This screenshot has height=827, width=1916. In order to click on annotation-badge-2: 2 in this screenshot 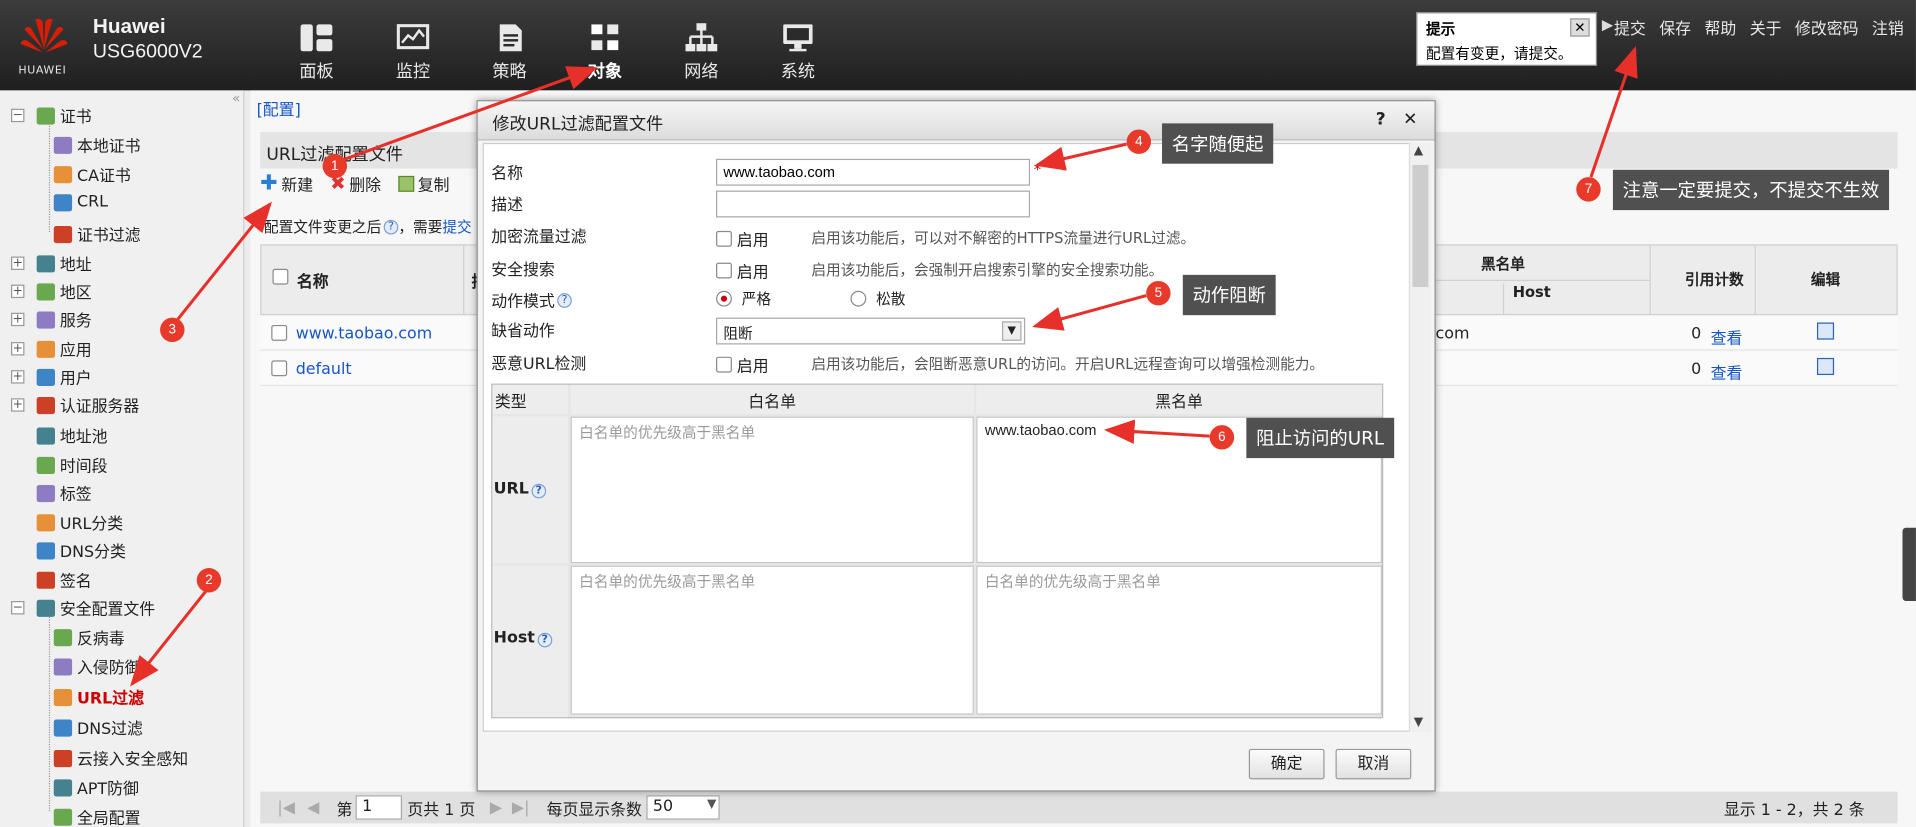, I will do `click(209, 580)`.